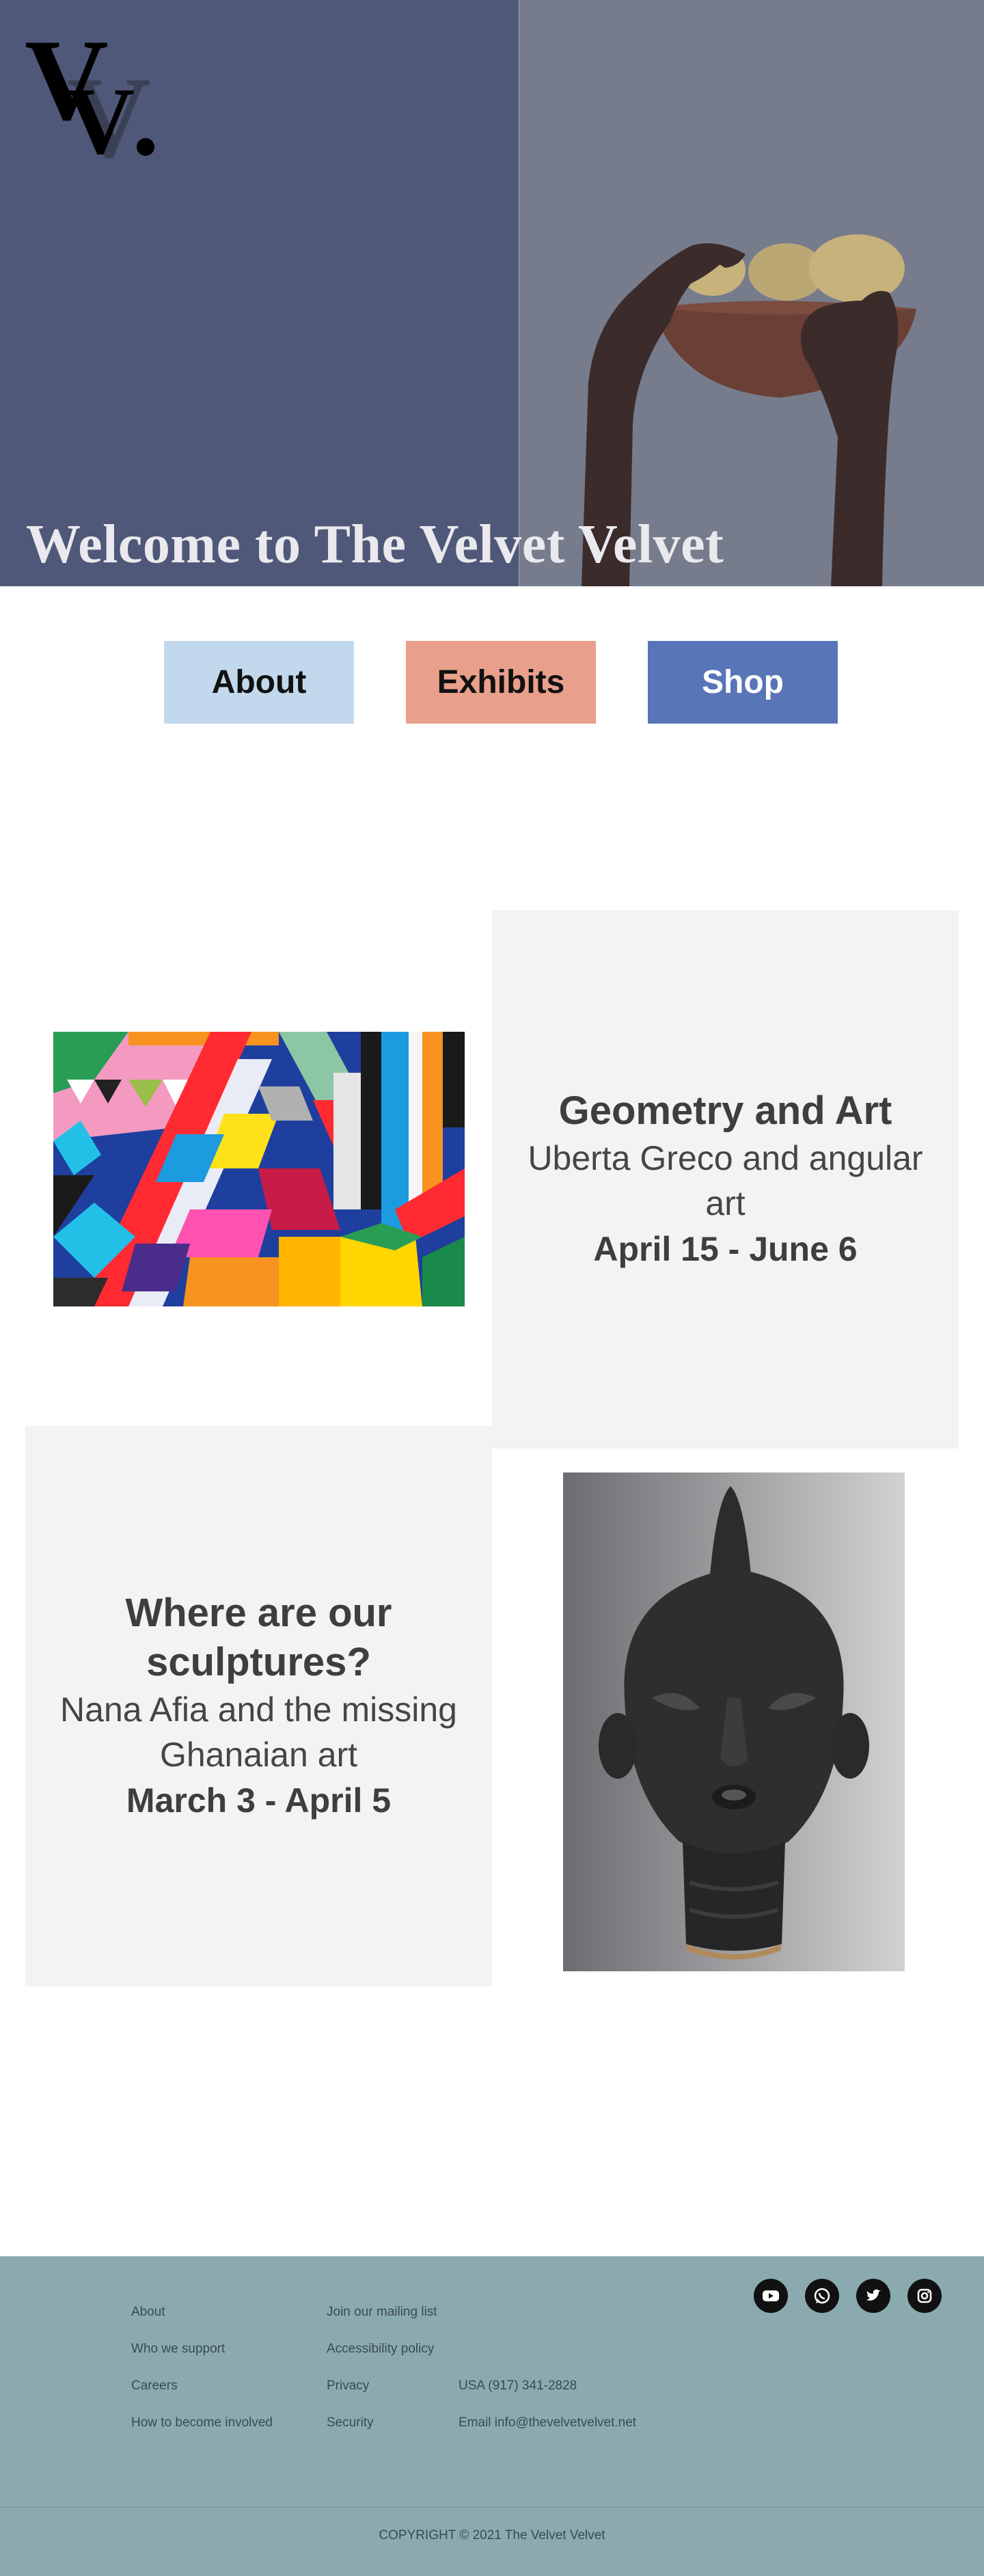 Image resolution: width=984 pixels, height=2576 pixels. Describe the element at coordinates (492, 2507) in the screenshot. I see `footer-divider` at that location.